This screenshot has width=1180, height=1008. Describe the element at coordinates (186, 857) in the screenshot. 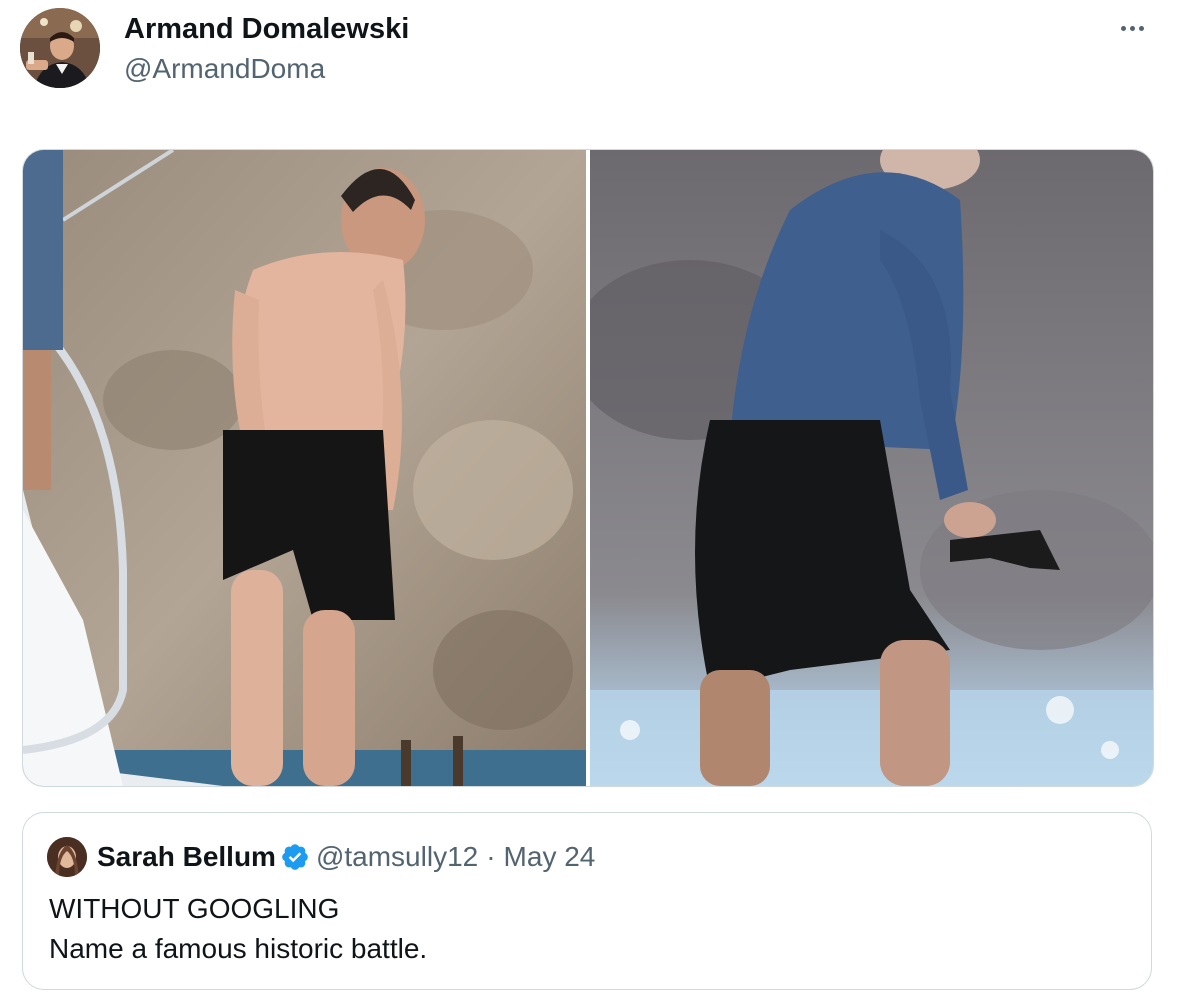

I see `quoted-author-name: Sarah Bellum` at that location.